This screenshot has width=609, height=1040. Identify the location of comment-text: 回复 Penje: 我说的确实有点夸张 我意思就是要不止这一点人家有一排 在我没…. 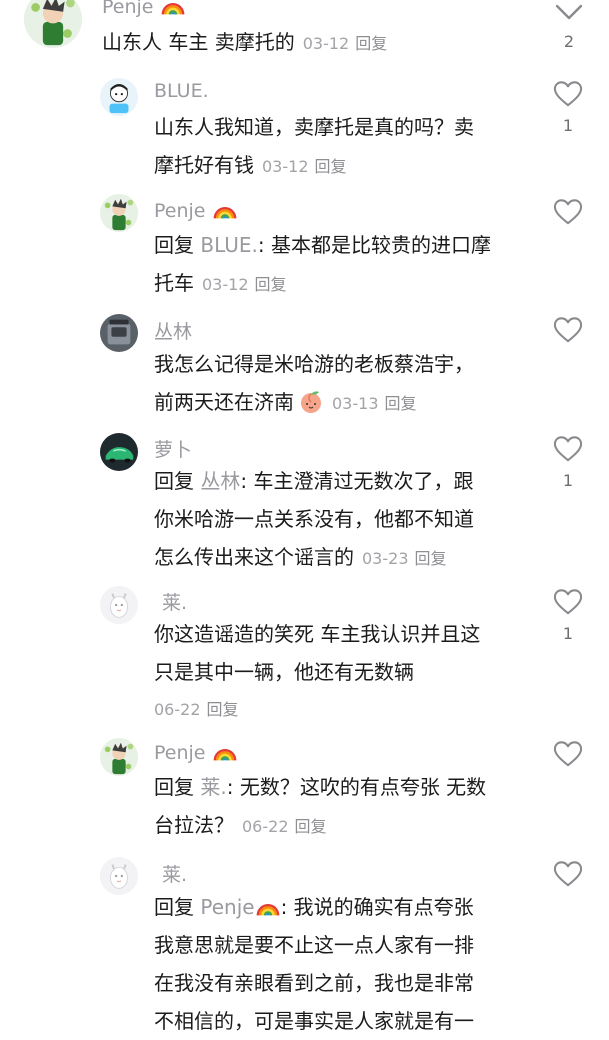
(314, 964).